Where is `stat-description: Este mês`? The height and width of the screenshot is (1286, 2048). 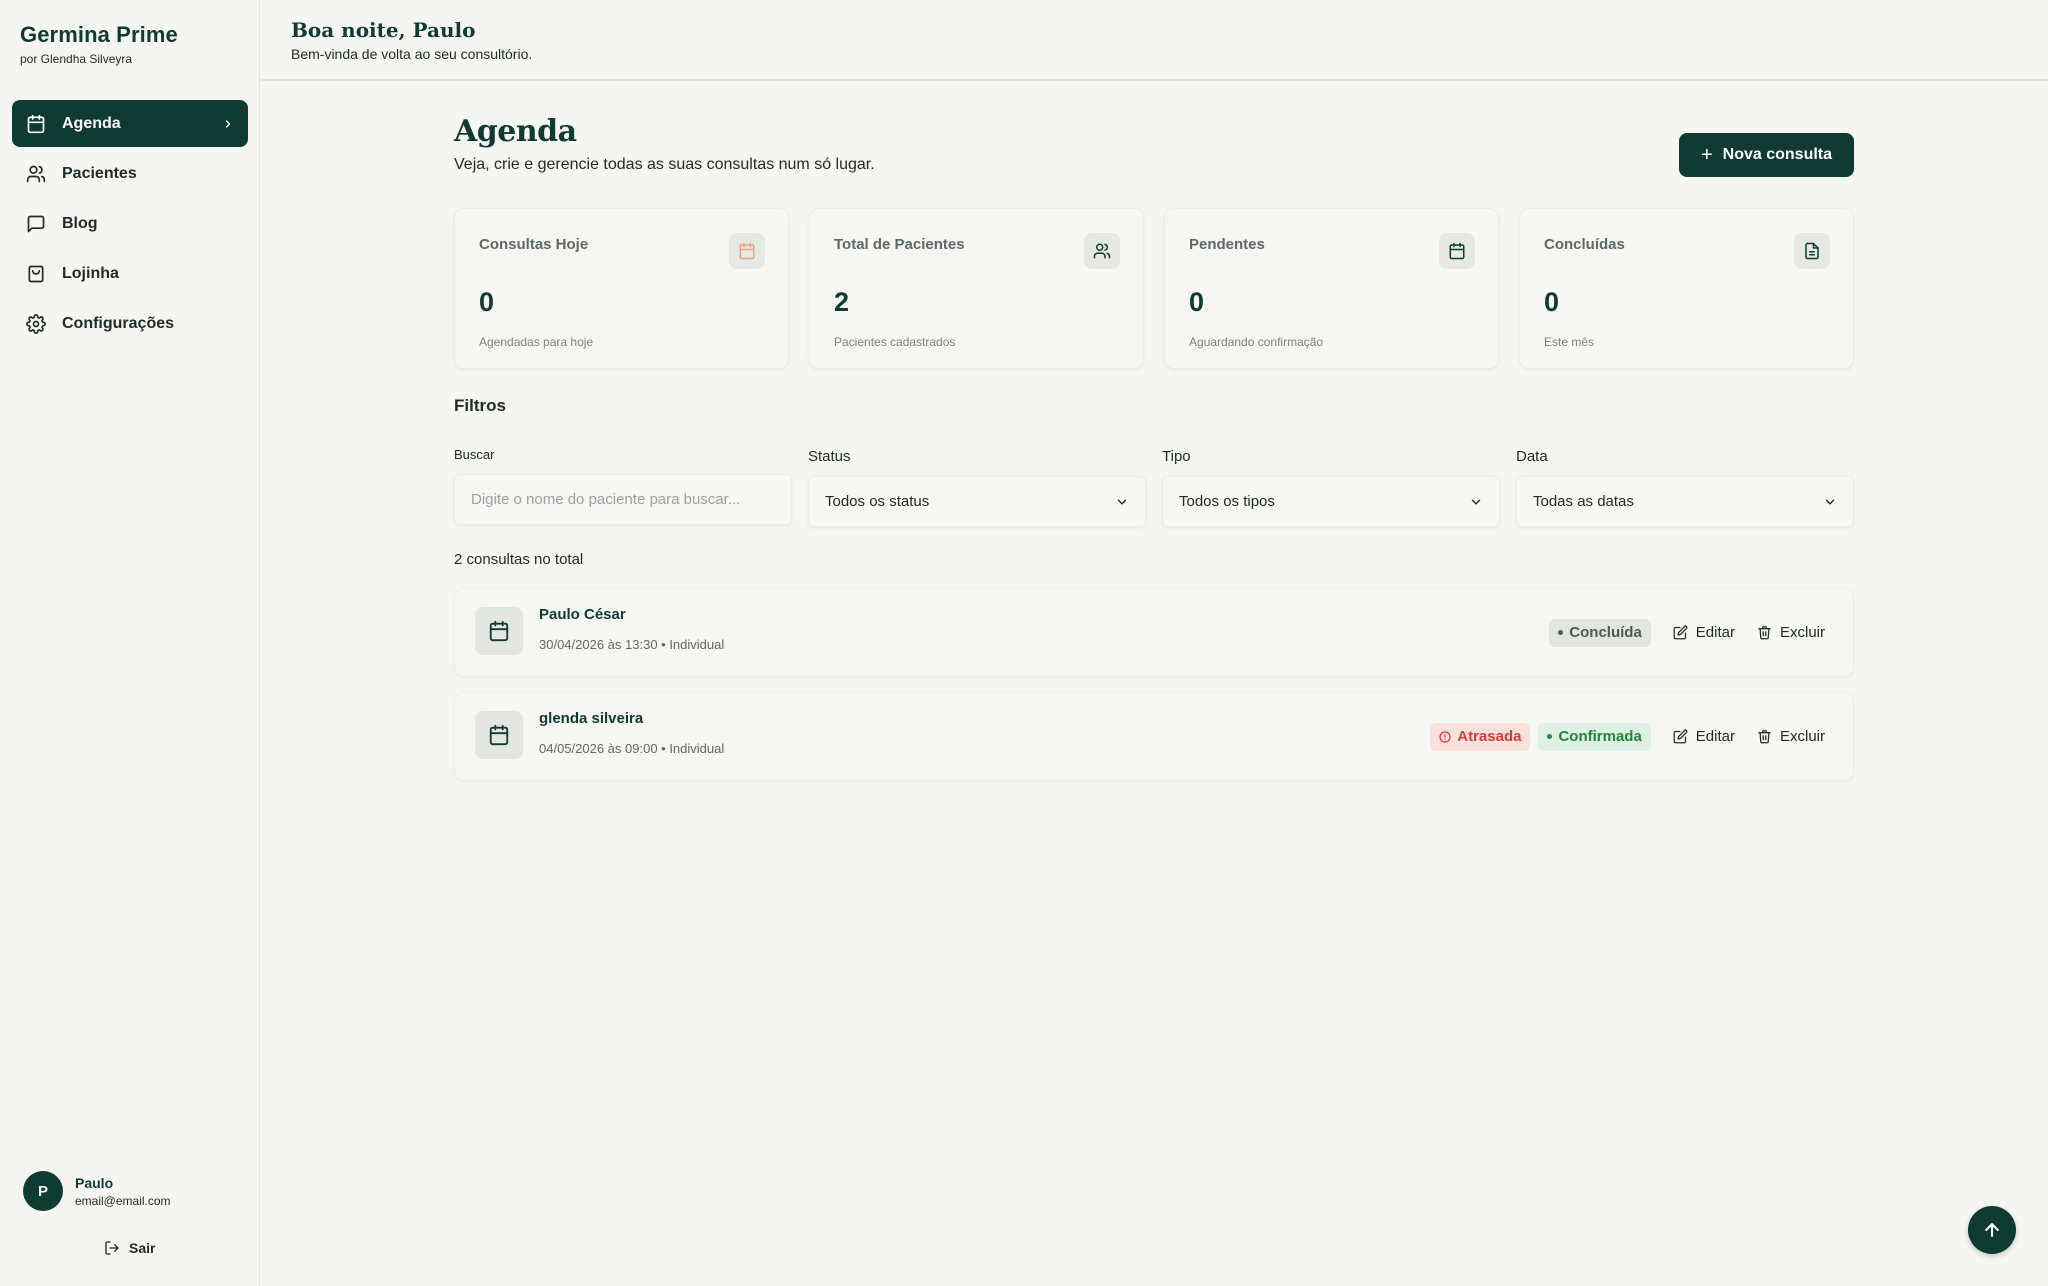
stat-description: Este mês is located at coordinates (1569, 342).